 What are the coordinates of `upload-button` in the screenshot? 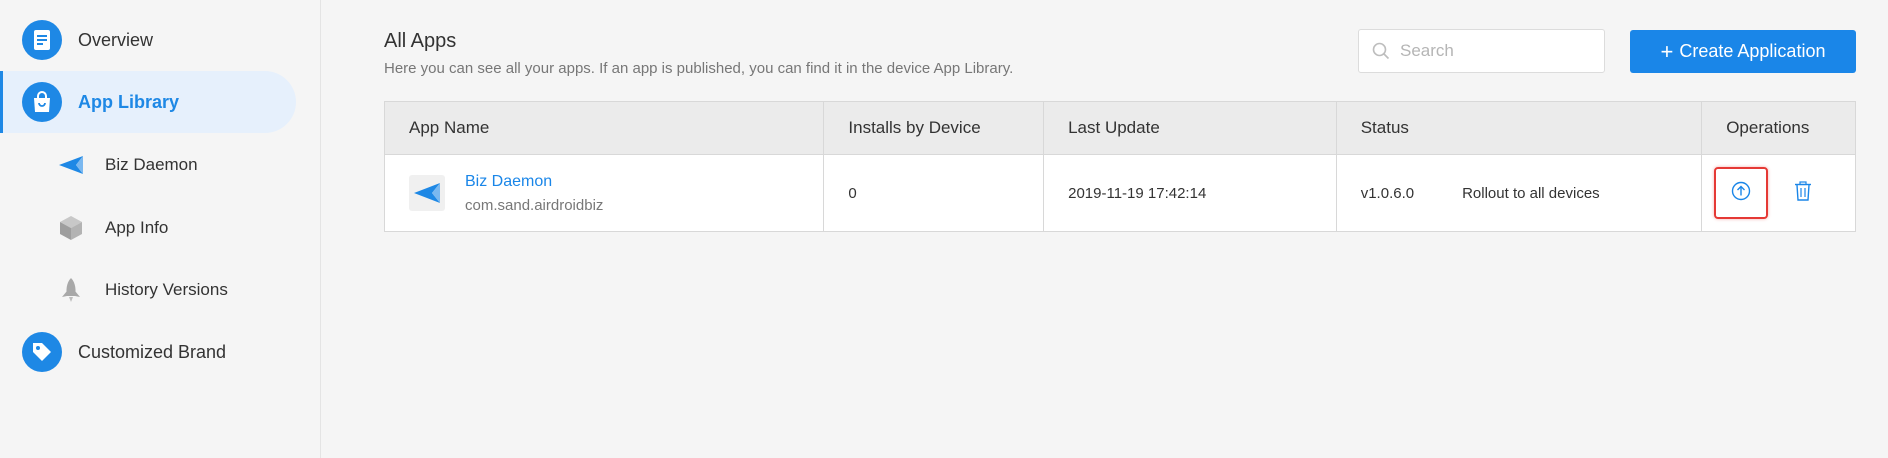 It's located at (1741, 193).